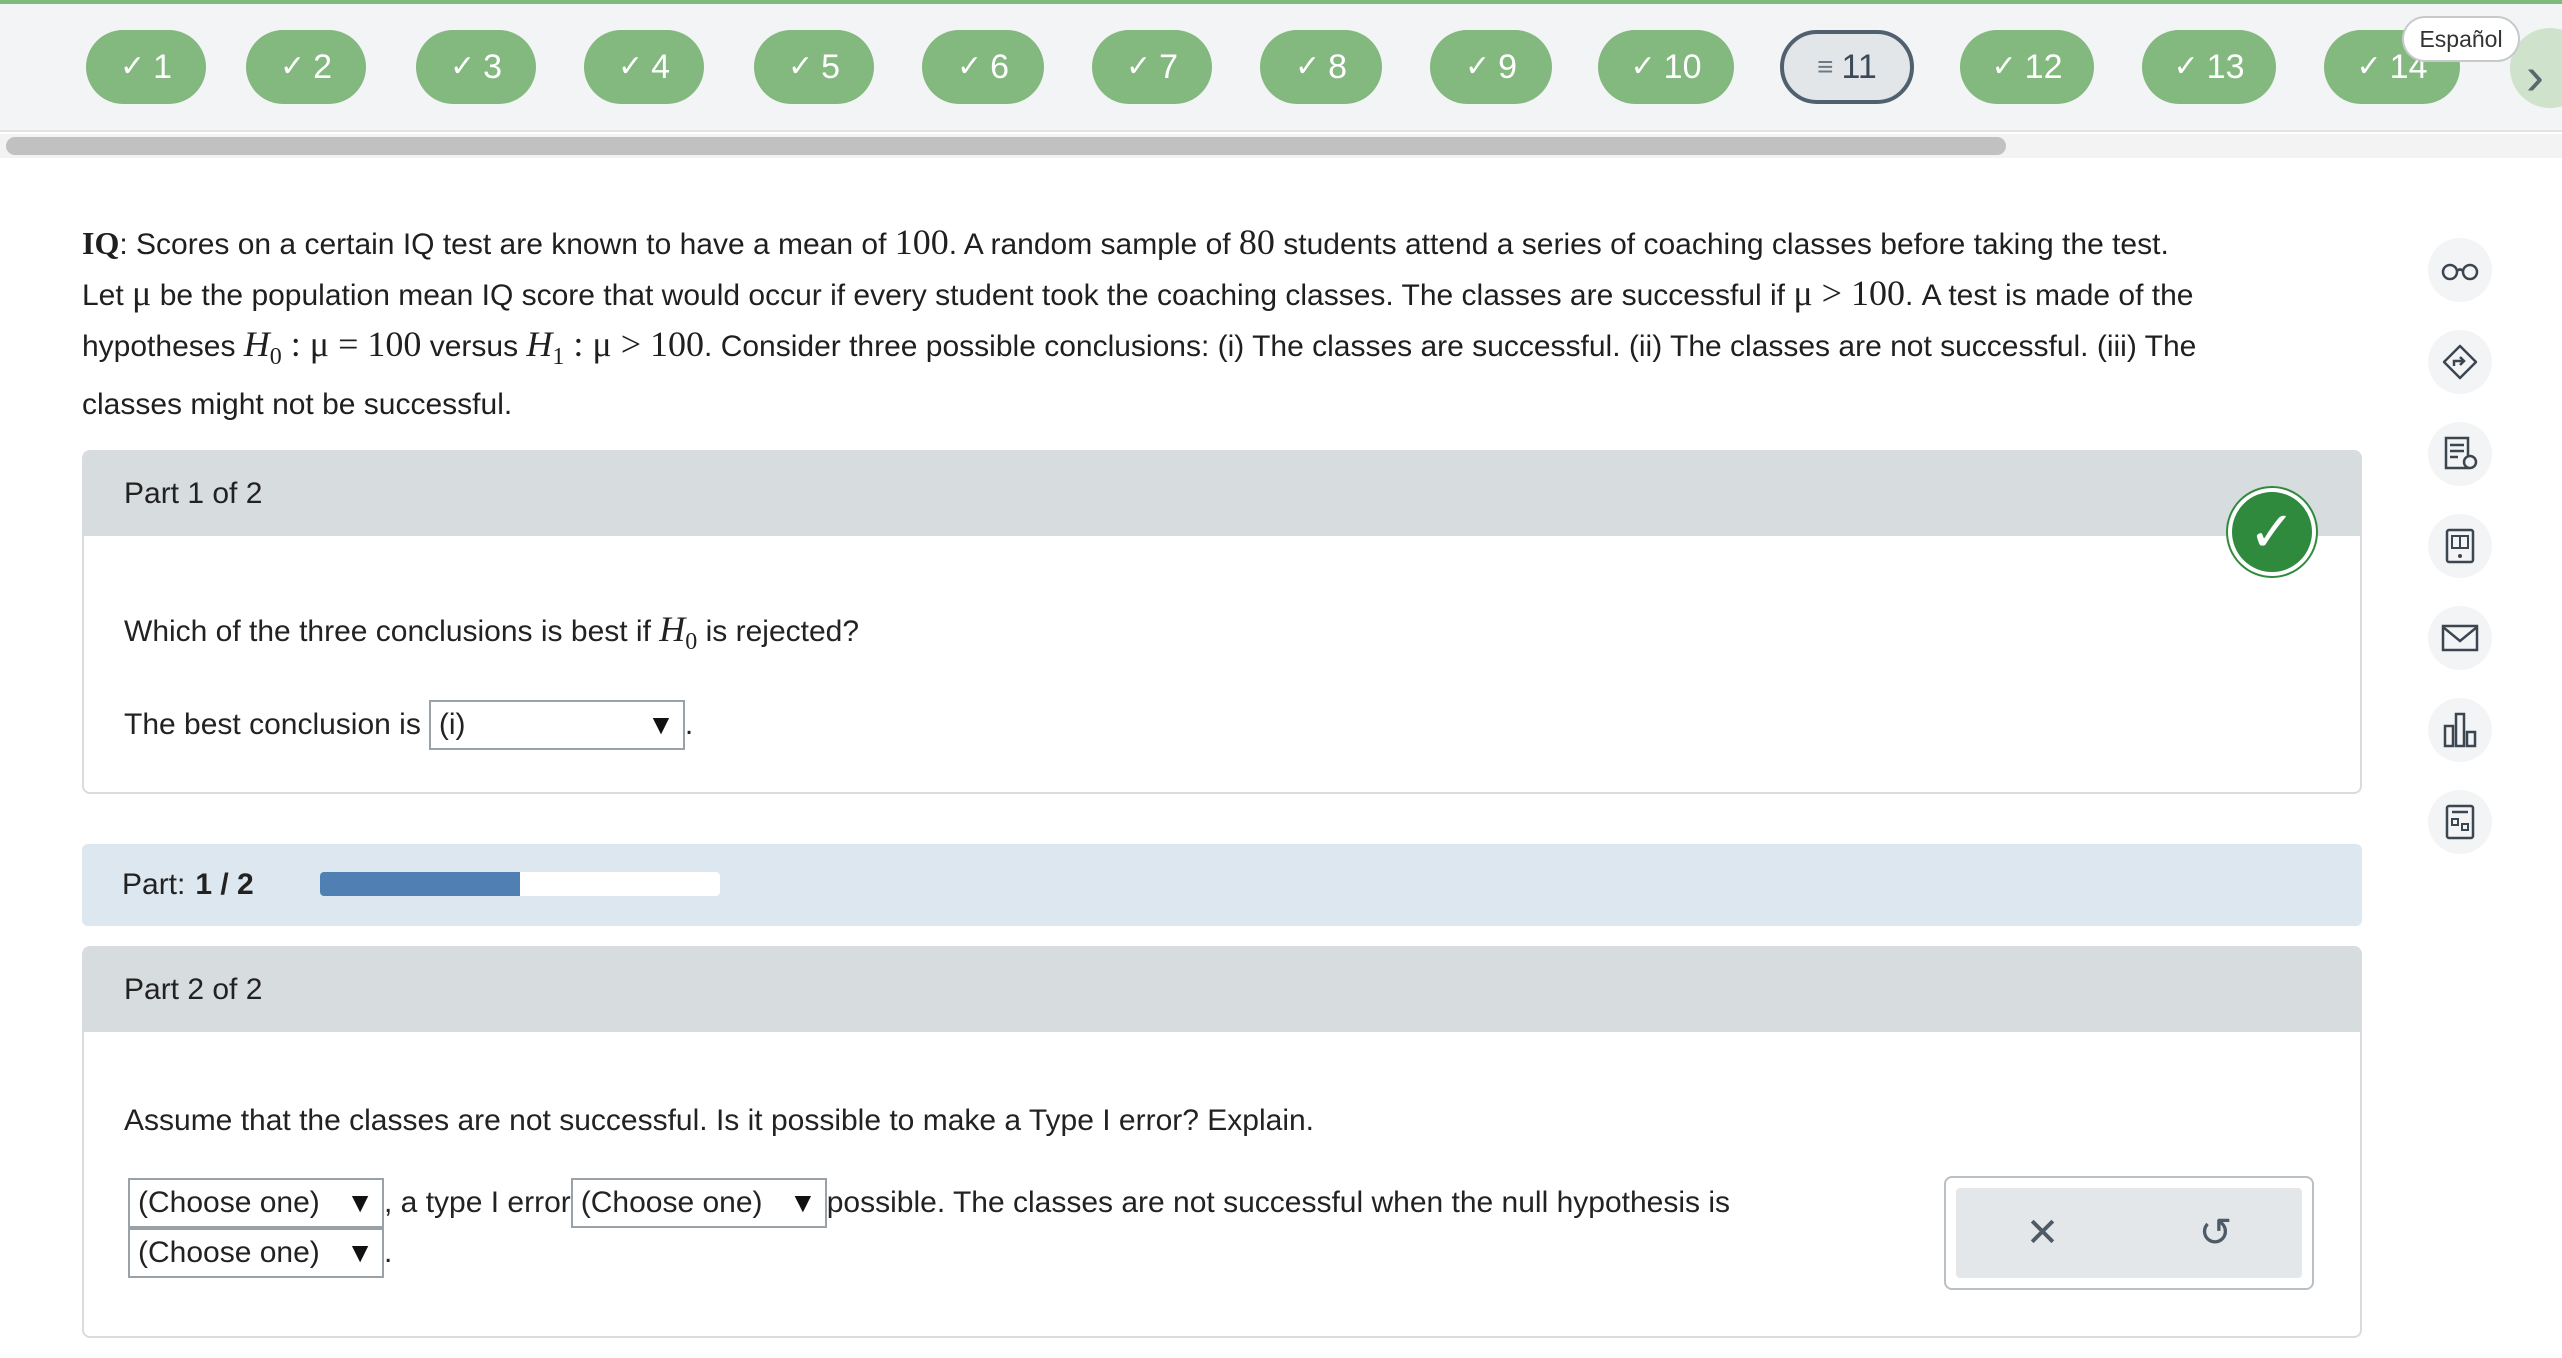 This screenshot has height=1358, width=2562. I want to click on question-number: 12, so click(2043, 66).